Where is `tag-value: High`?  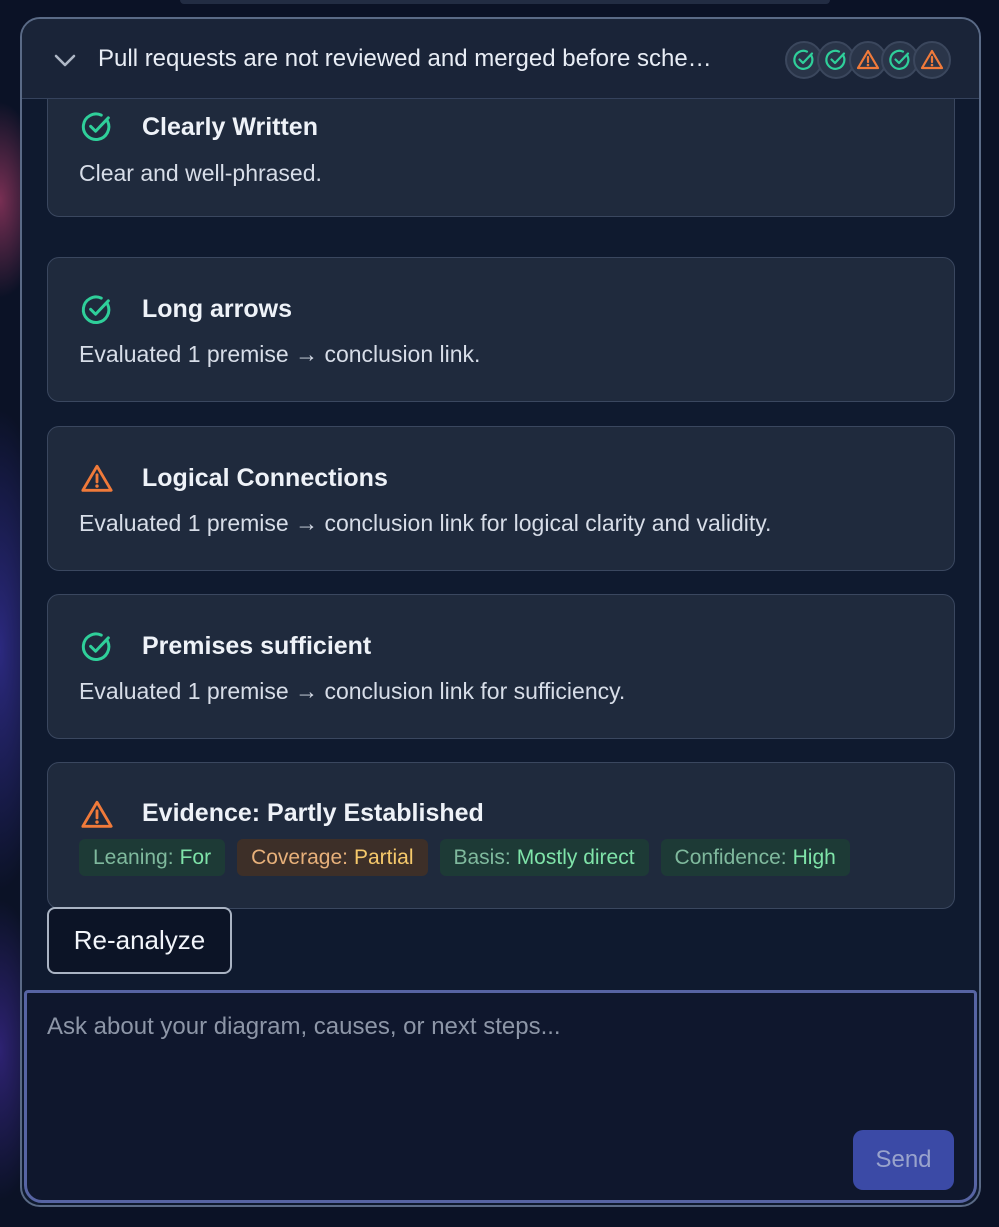 tag-value: High is located at coordinates (814, 857).